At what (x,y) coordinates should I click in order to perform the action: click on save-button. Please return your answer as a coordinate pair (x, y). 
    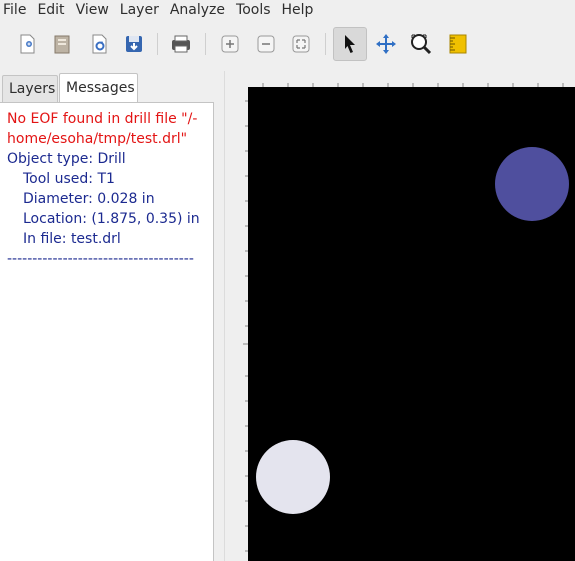
    Looking at the image, I should click on (134, 44).